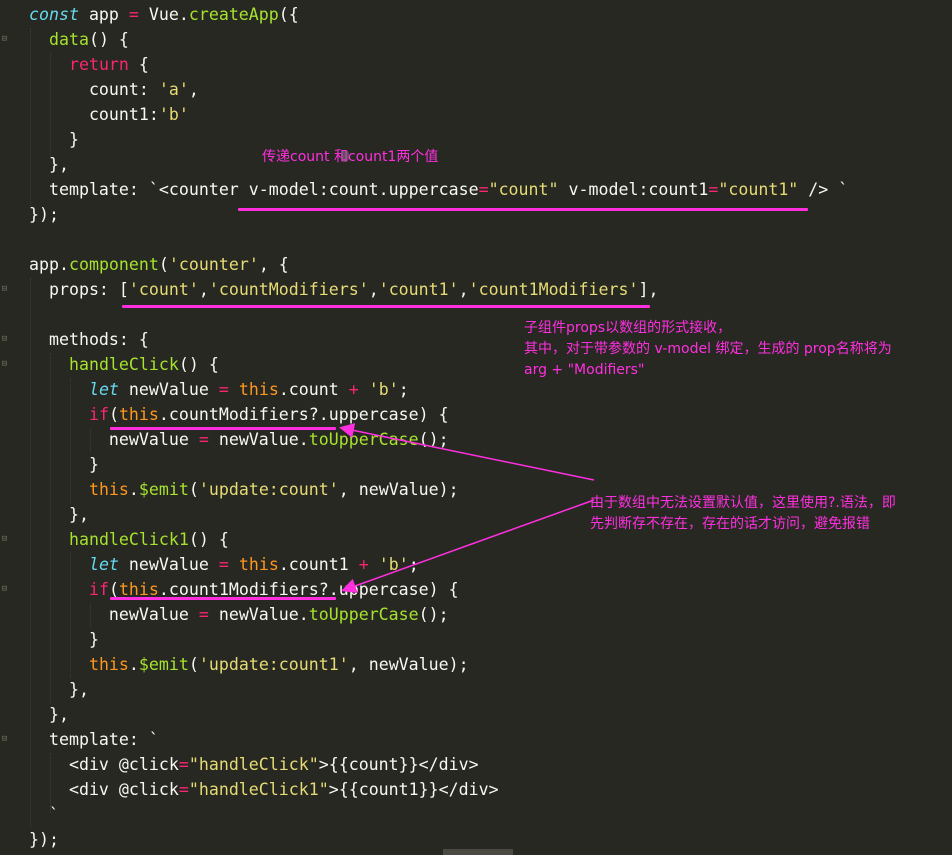  I want to click on annotation-arrows, so click(467, 508).